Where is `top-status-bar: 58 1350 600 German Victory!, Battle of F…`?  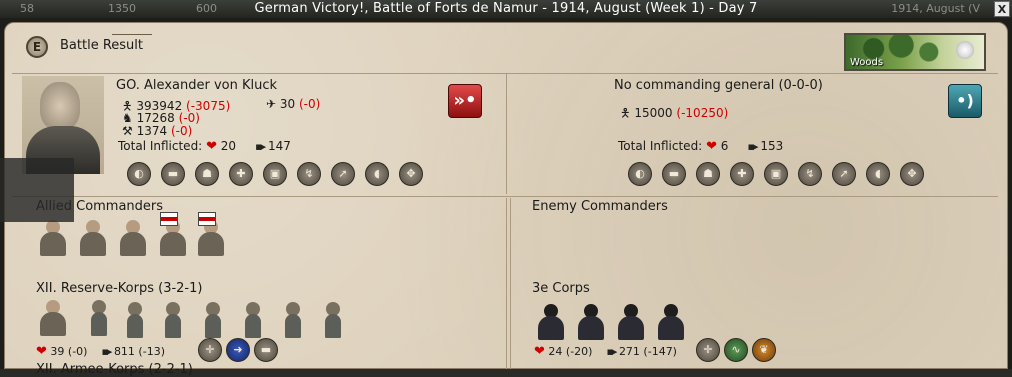
top-status-bar: 58 1350 600 German Victory!, Battle of F… is located at coordinates (506, 9).